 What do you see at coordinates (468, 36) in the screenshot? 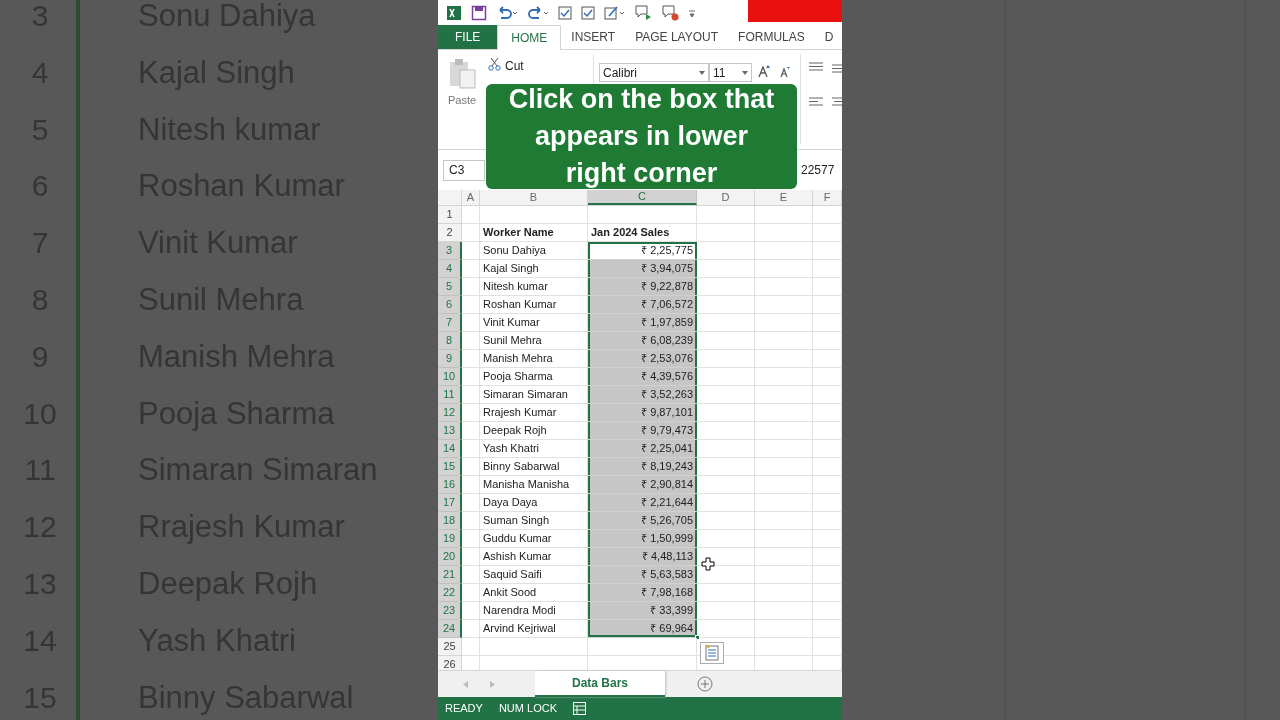
I see `file-tab: FILE` at bounding box center [468, 36].